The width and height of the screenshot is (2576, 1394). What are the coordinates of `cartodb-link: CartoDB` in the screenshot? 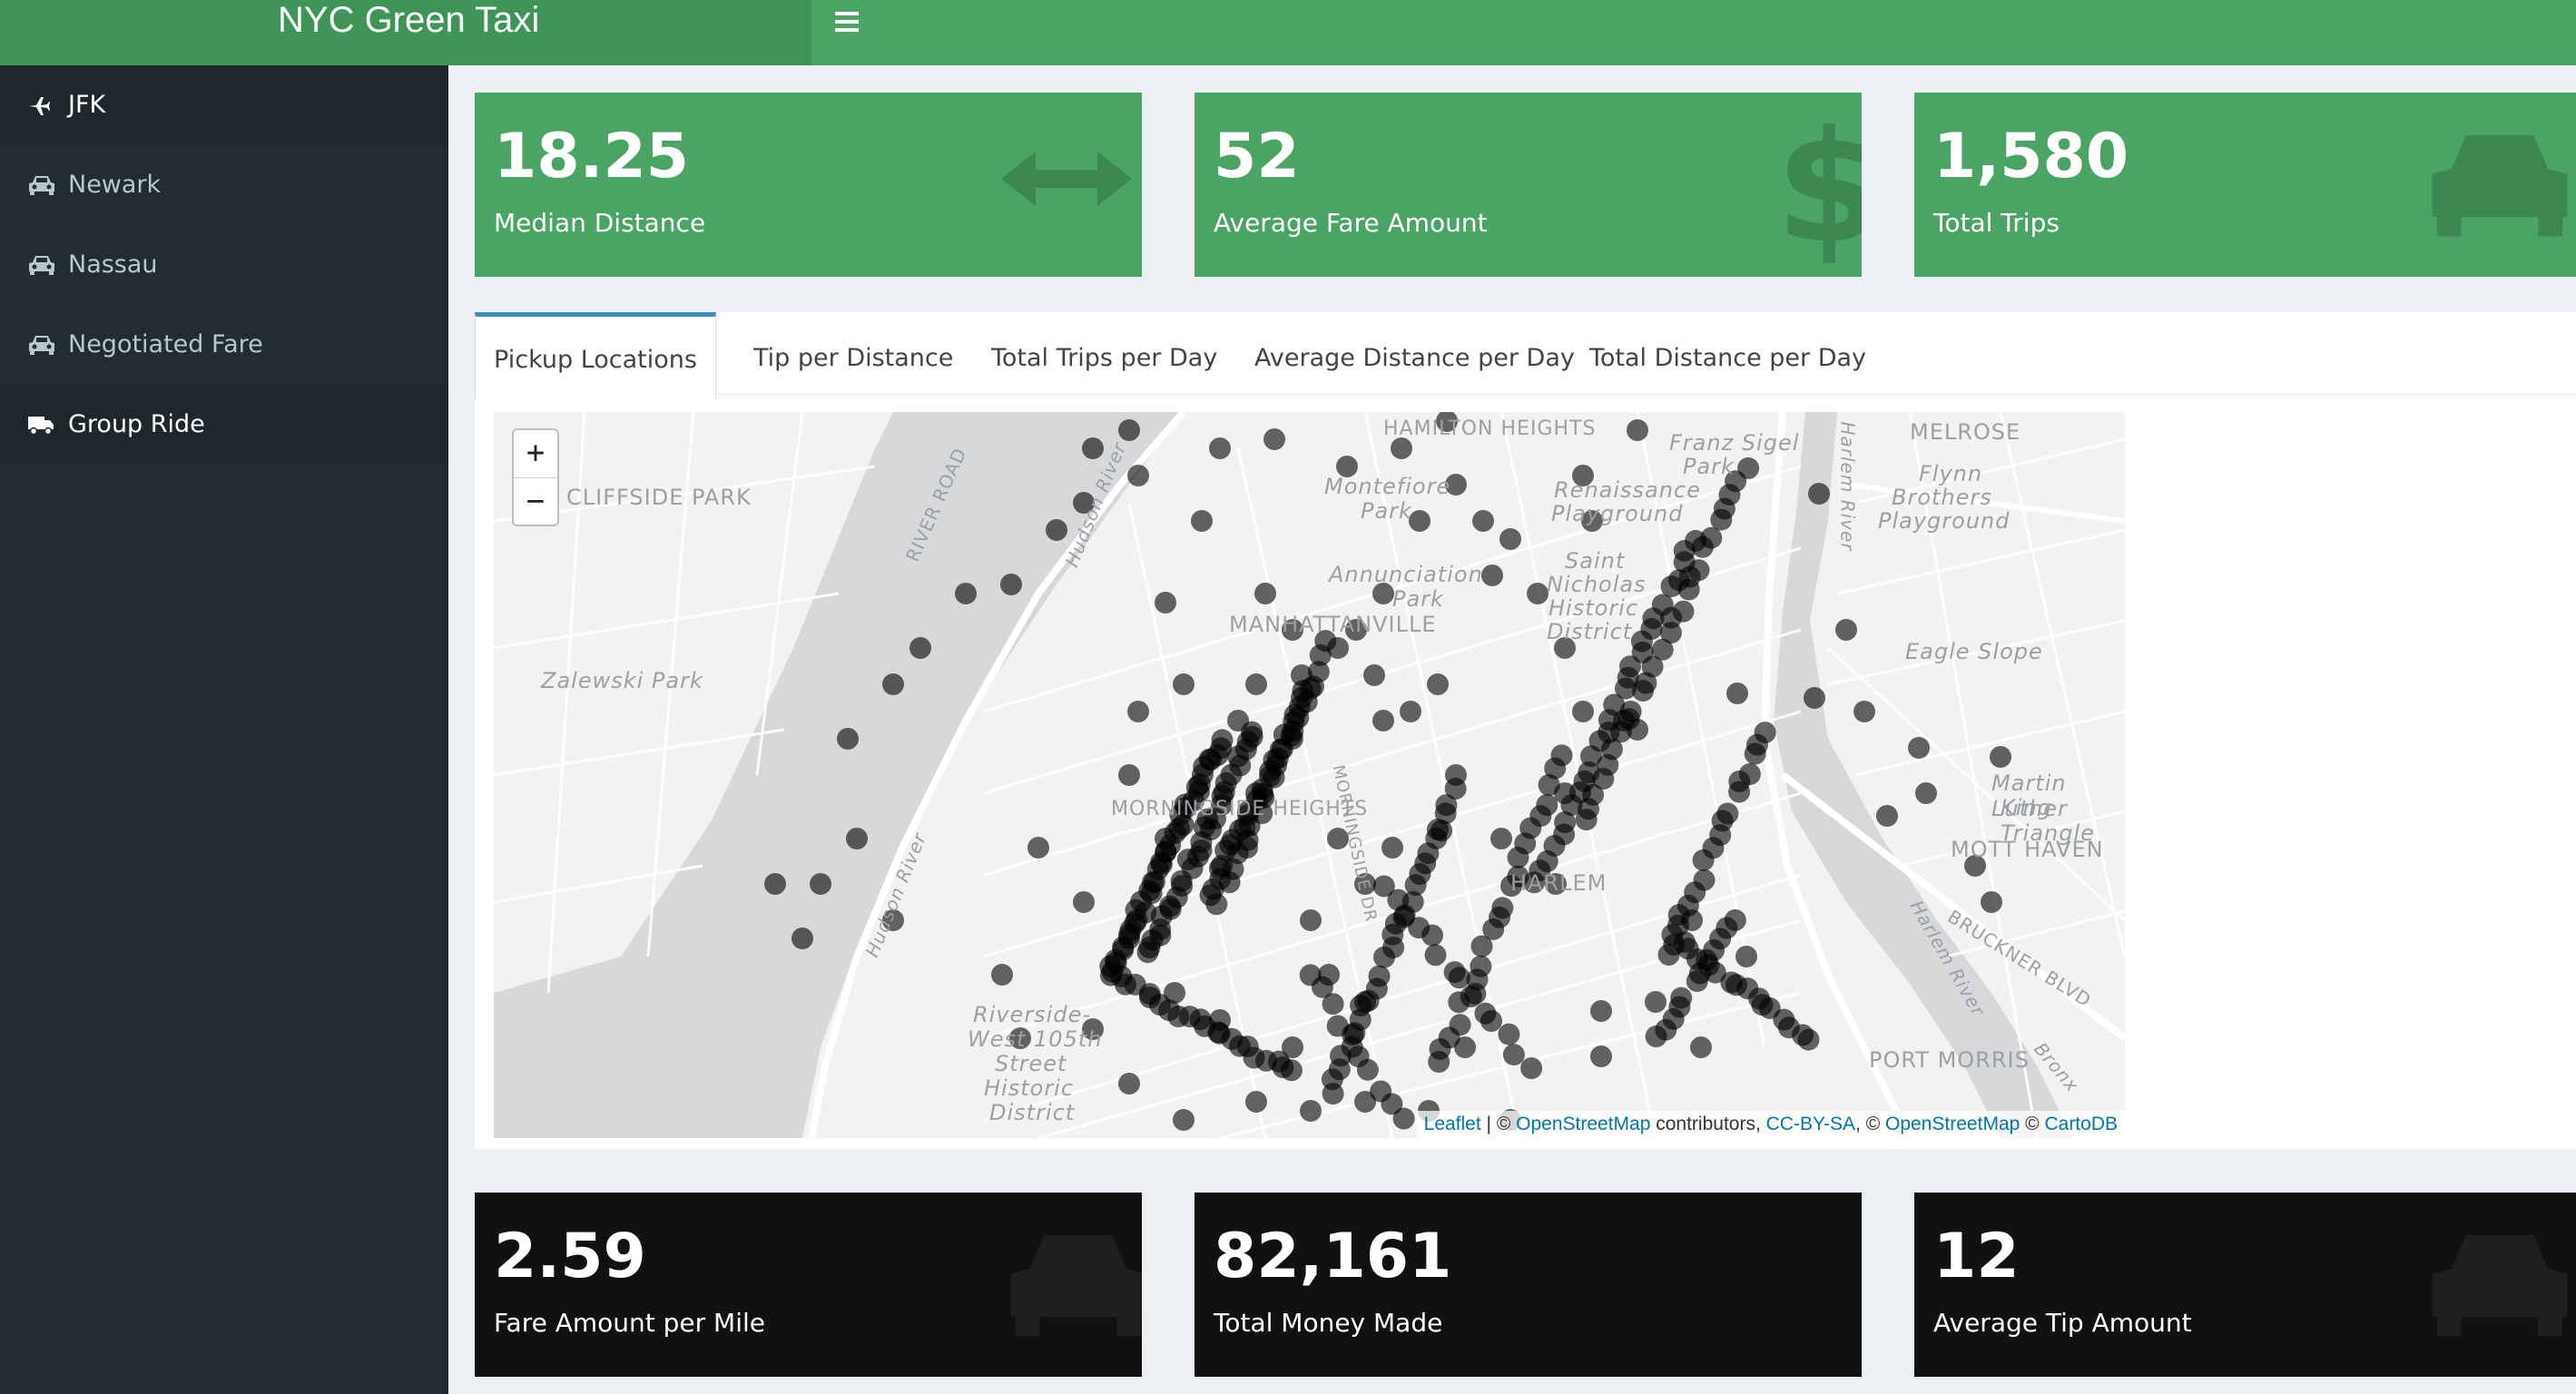 It's located at (2081, 1124).